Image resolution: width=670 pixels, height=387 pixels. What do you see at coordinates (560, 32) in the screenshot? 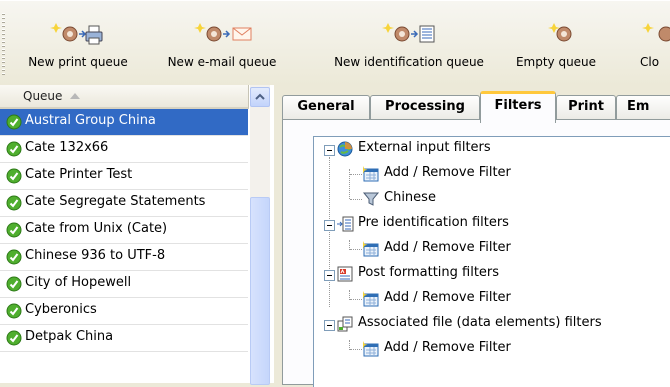
I see `empty-queue-icon` at bounding box center [560, 32].